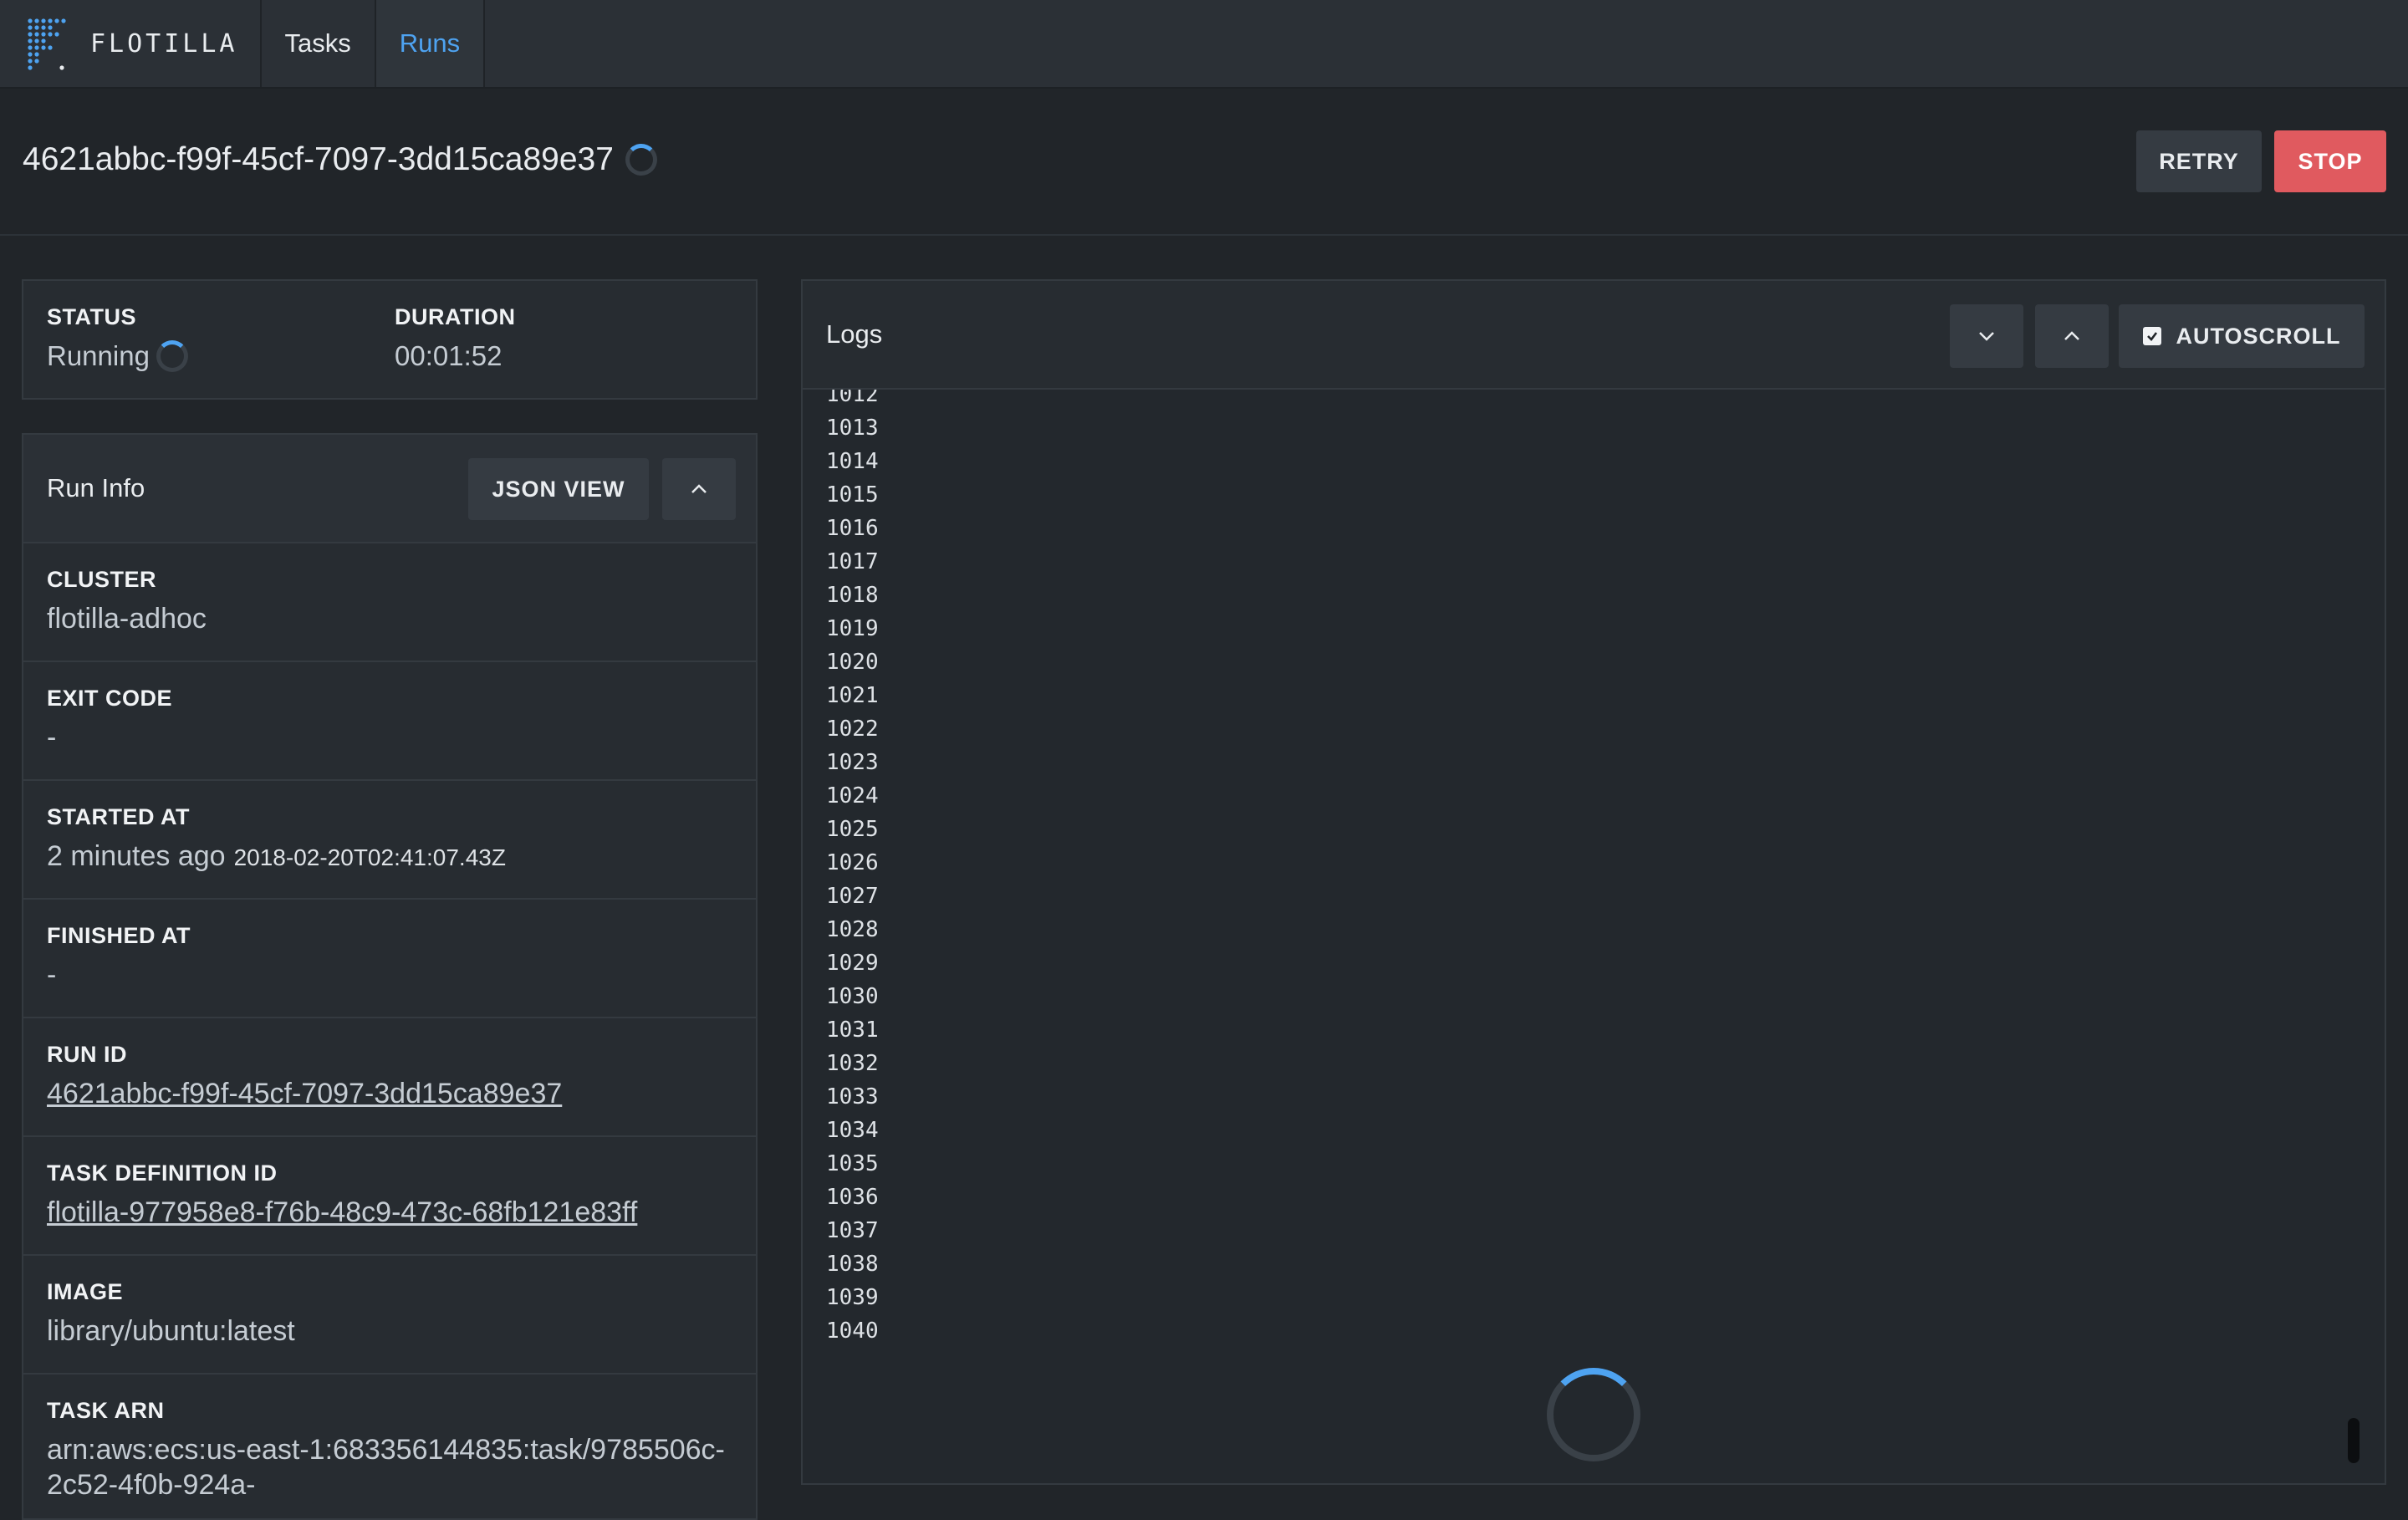  Describe the element at coordinates (171, 1331) in the screenshot. I see `field-value: library/ubuntu:latest` at that location.